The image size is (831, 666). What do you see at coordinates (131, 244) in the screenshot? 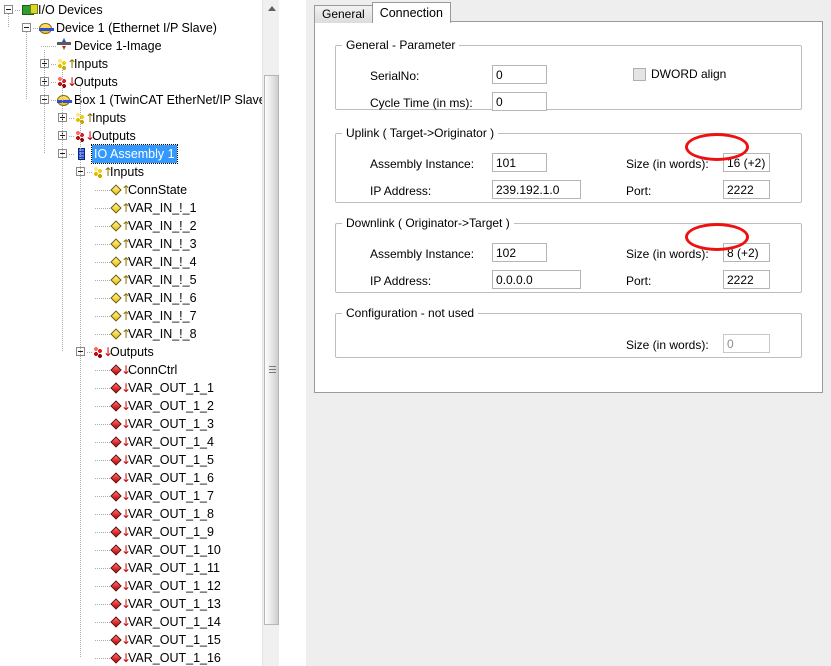
I see `tree-item: ↑ VAR_IN_!_3` at bounding box center [131, 244].